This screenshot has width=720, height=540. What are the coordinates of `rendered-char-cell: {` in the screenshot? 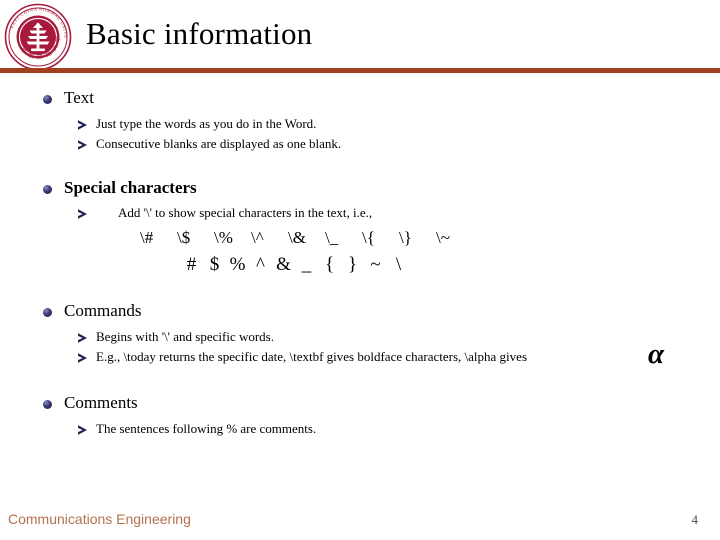 It's located at (329, 264).